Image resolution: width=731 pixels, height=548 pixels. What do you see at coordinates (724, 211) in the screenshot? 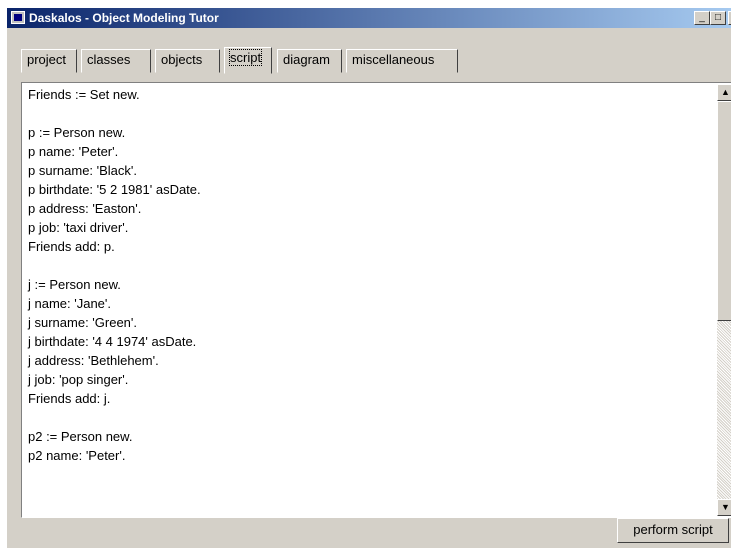
I see `scrollbar-thumb` at bounding box center [724, 211].